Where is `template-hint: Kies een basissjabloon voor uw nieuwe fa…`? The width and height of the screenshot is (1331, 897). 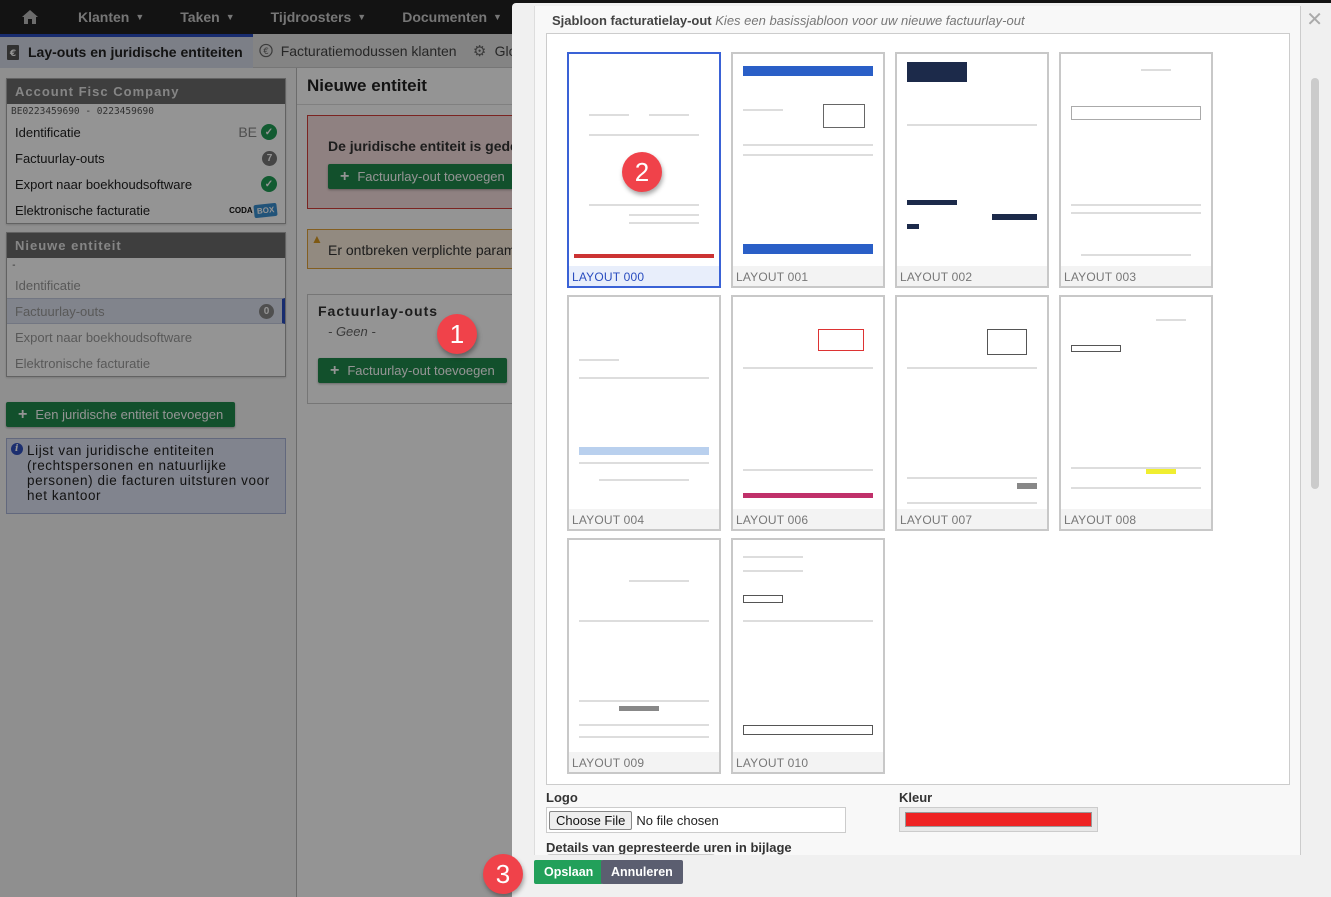 template-hint: Kies een basissjabloon voor uw nieuwe fa… is located at coordinates (870, 20).